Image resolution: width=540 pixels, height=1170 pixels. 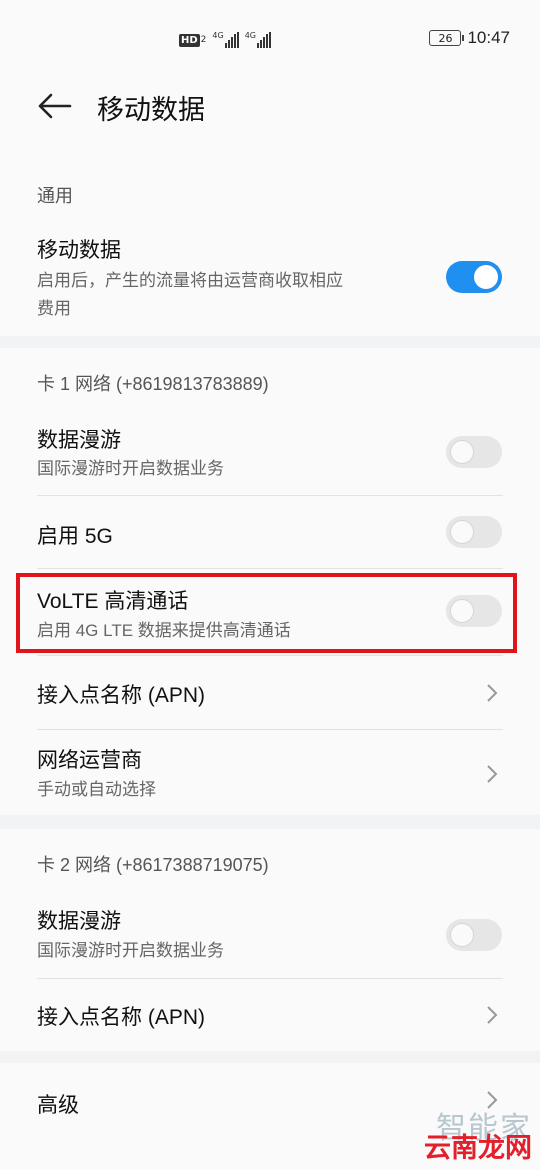 What do you see at coordinates (153, 384) in the screenshot?
I see `section-label-sim1: 卡 1 网络 (+8619813783889)` at bounding box center [153, 384].